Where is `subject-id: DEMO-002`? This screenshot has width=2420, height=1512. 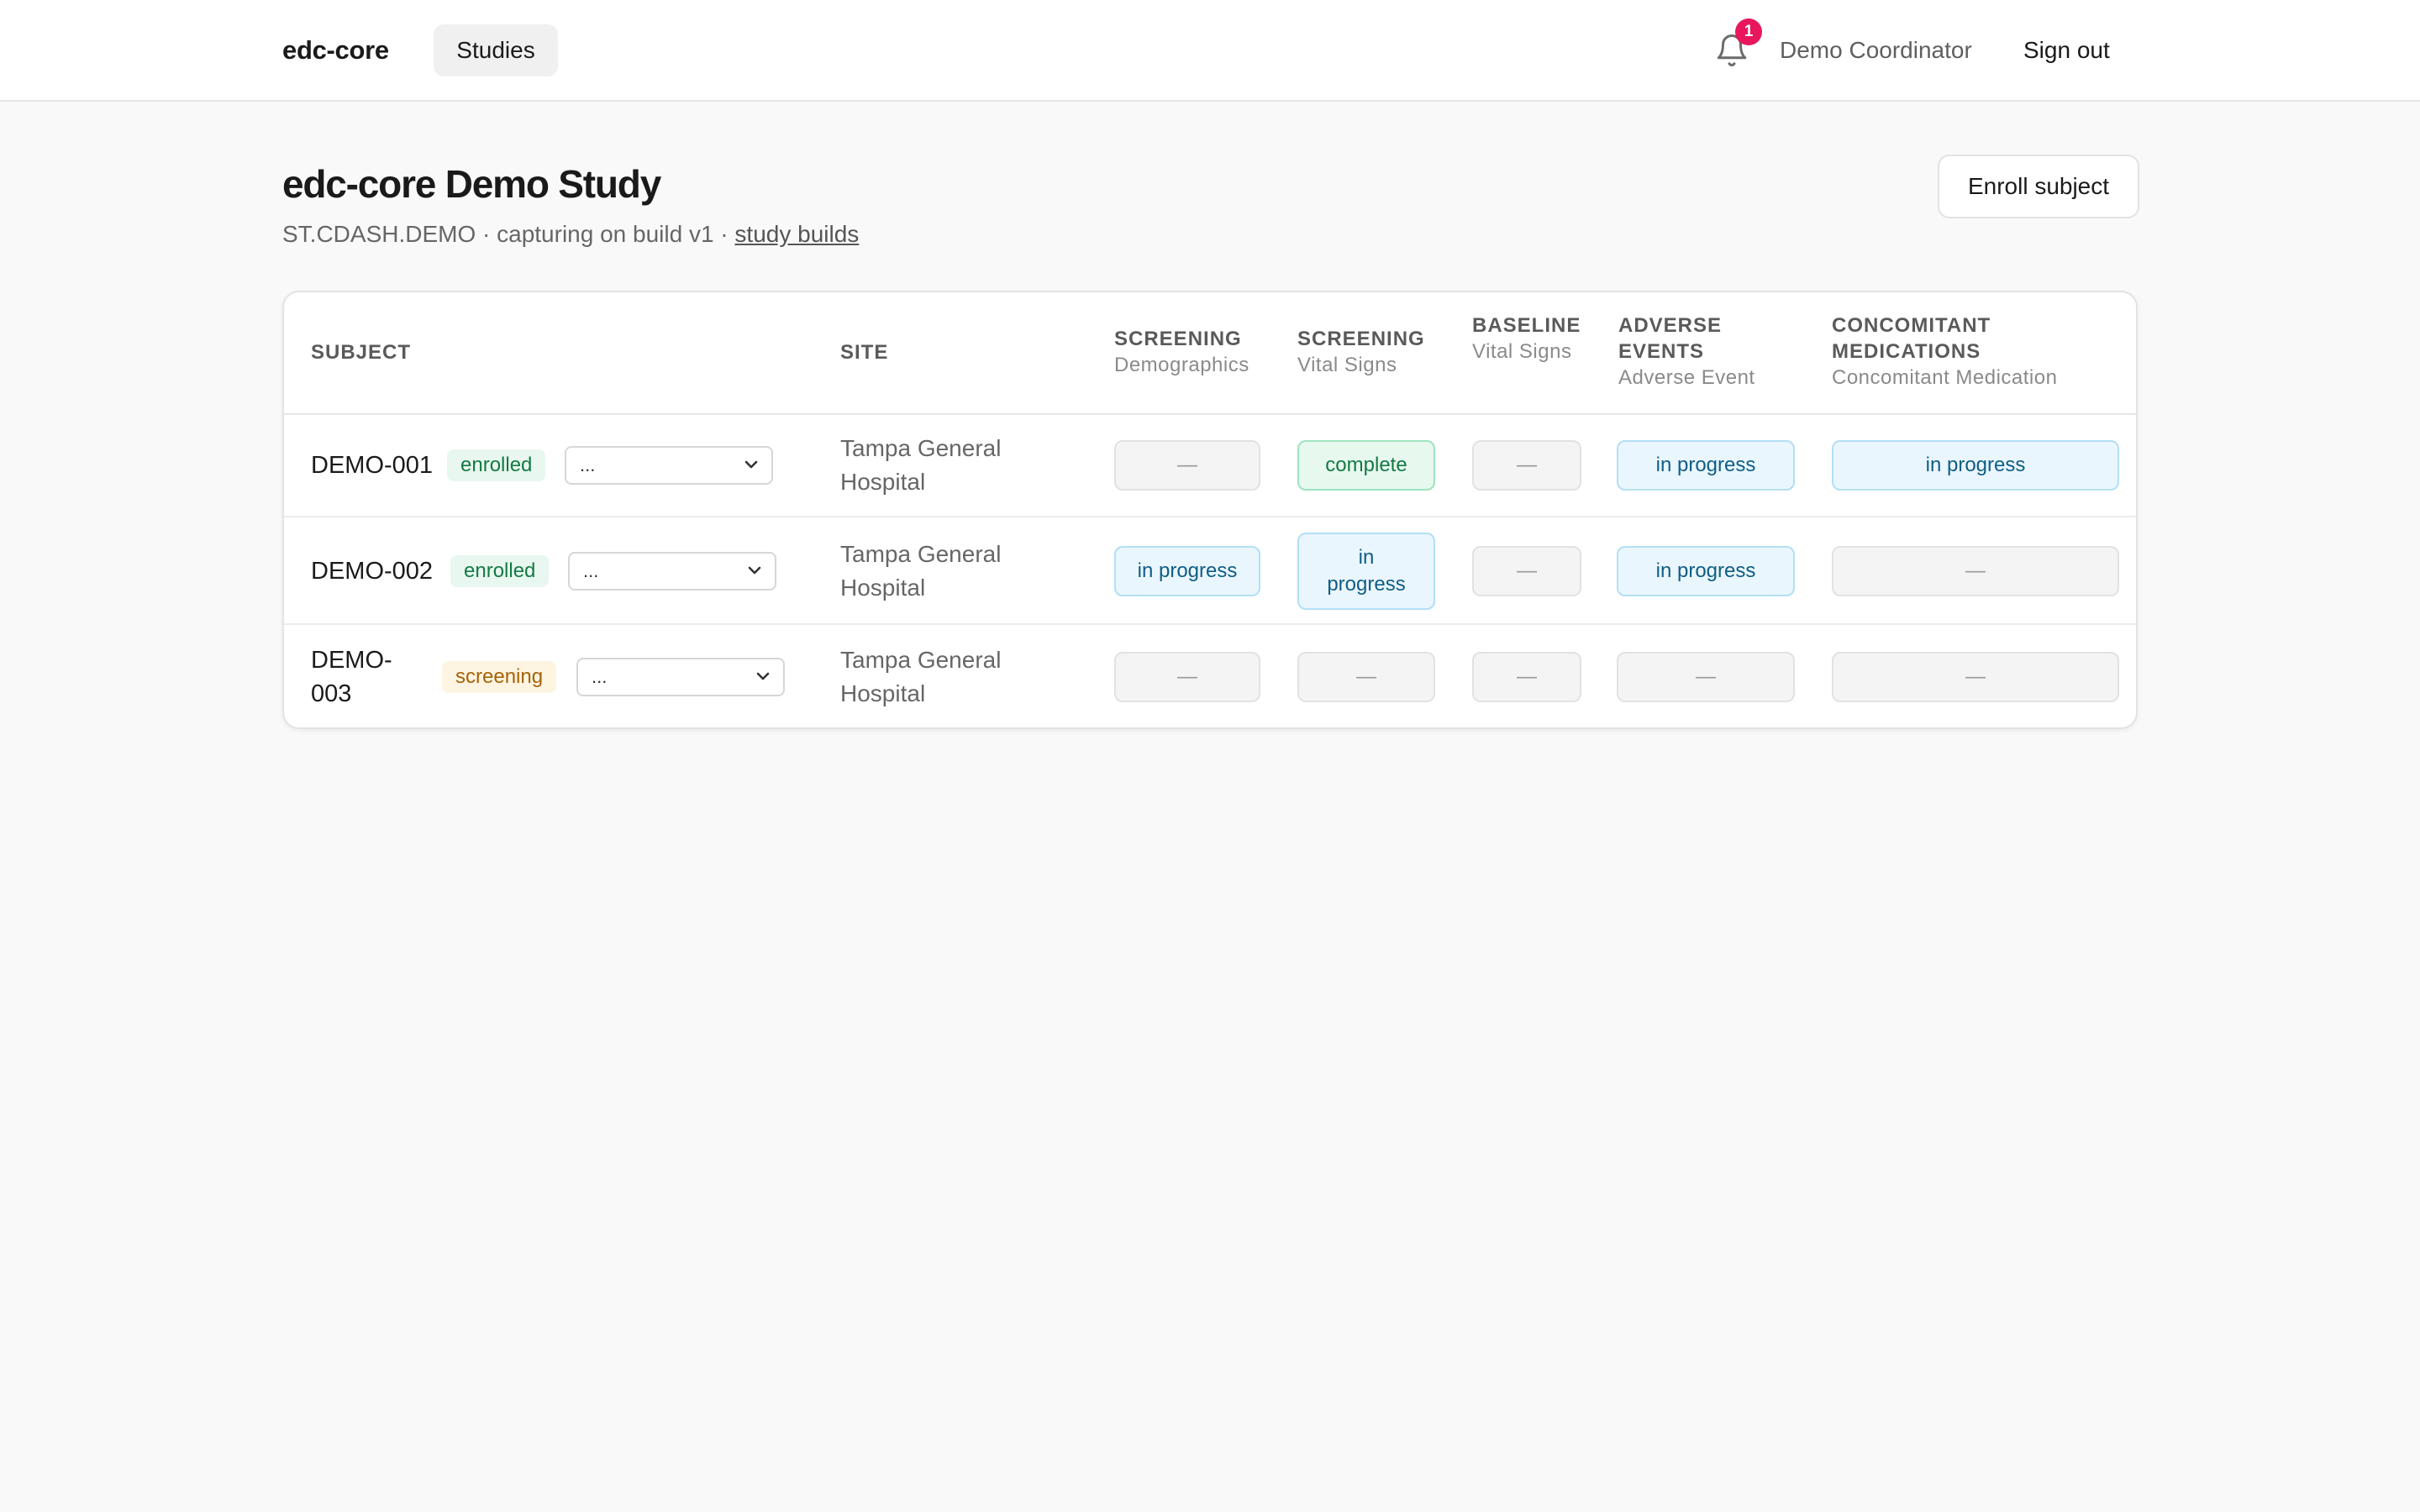
subject-id: DEMO-002 is located at coordinates (372, 571).